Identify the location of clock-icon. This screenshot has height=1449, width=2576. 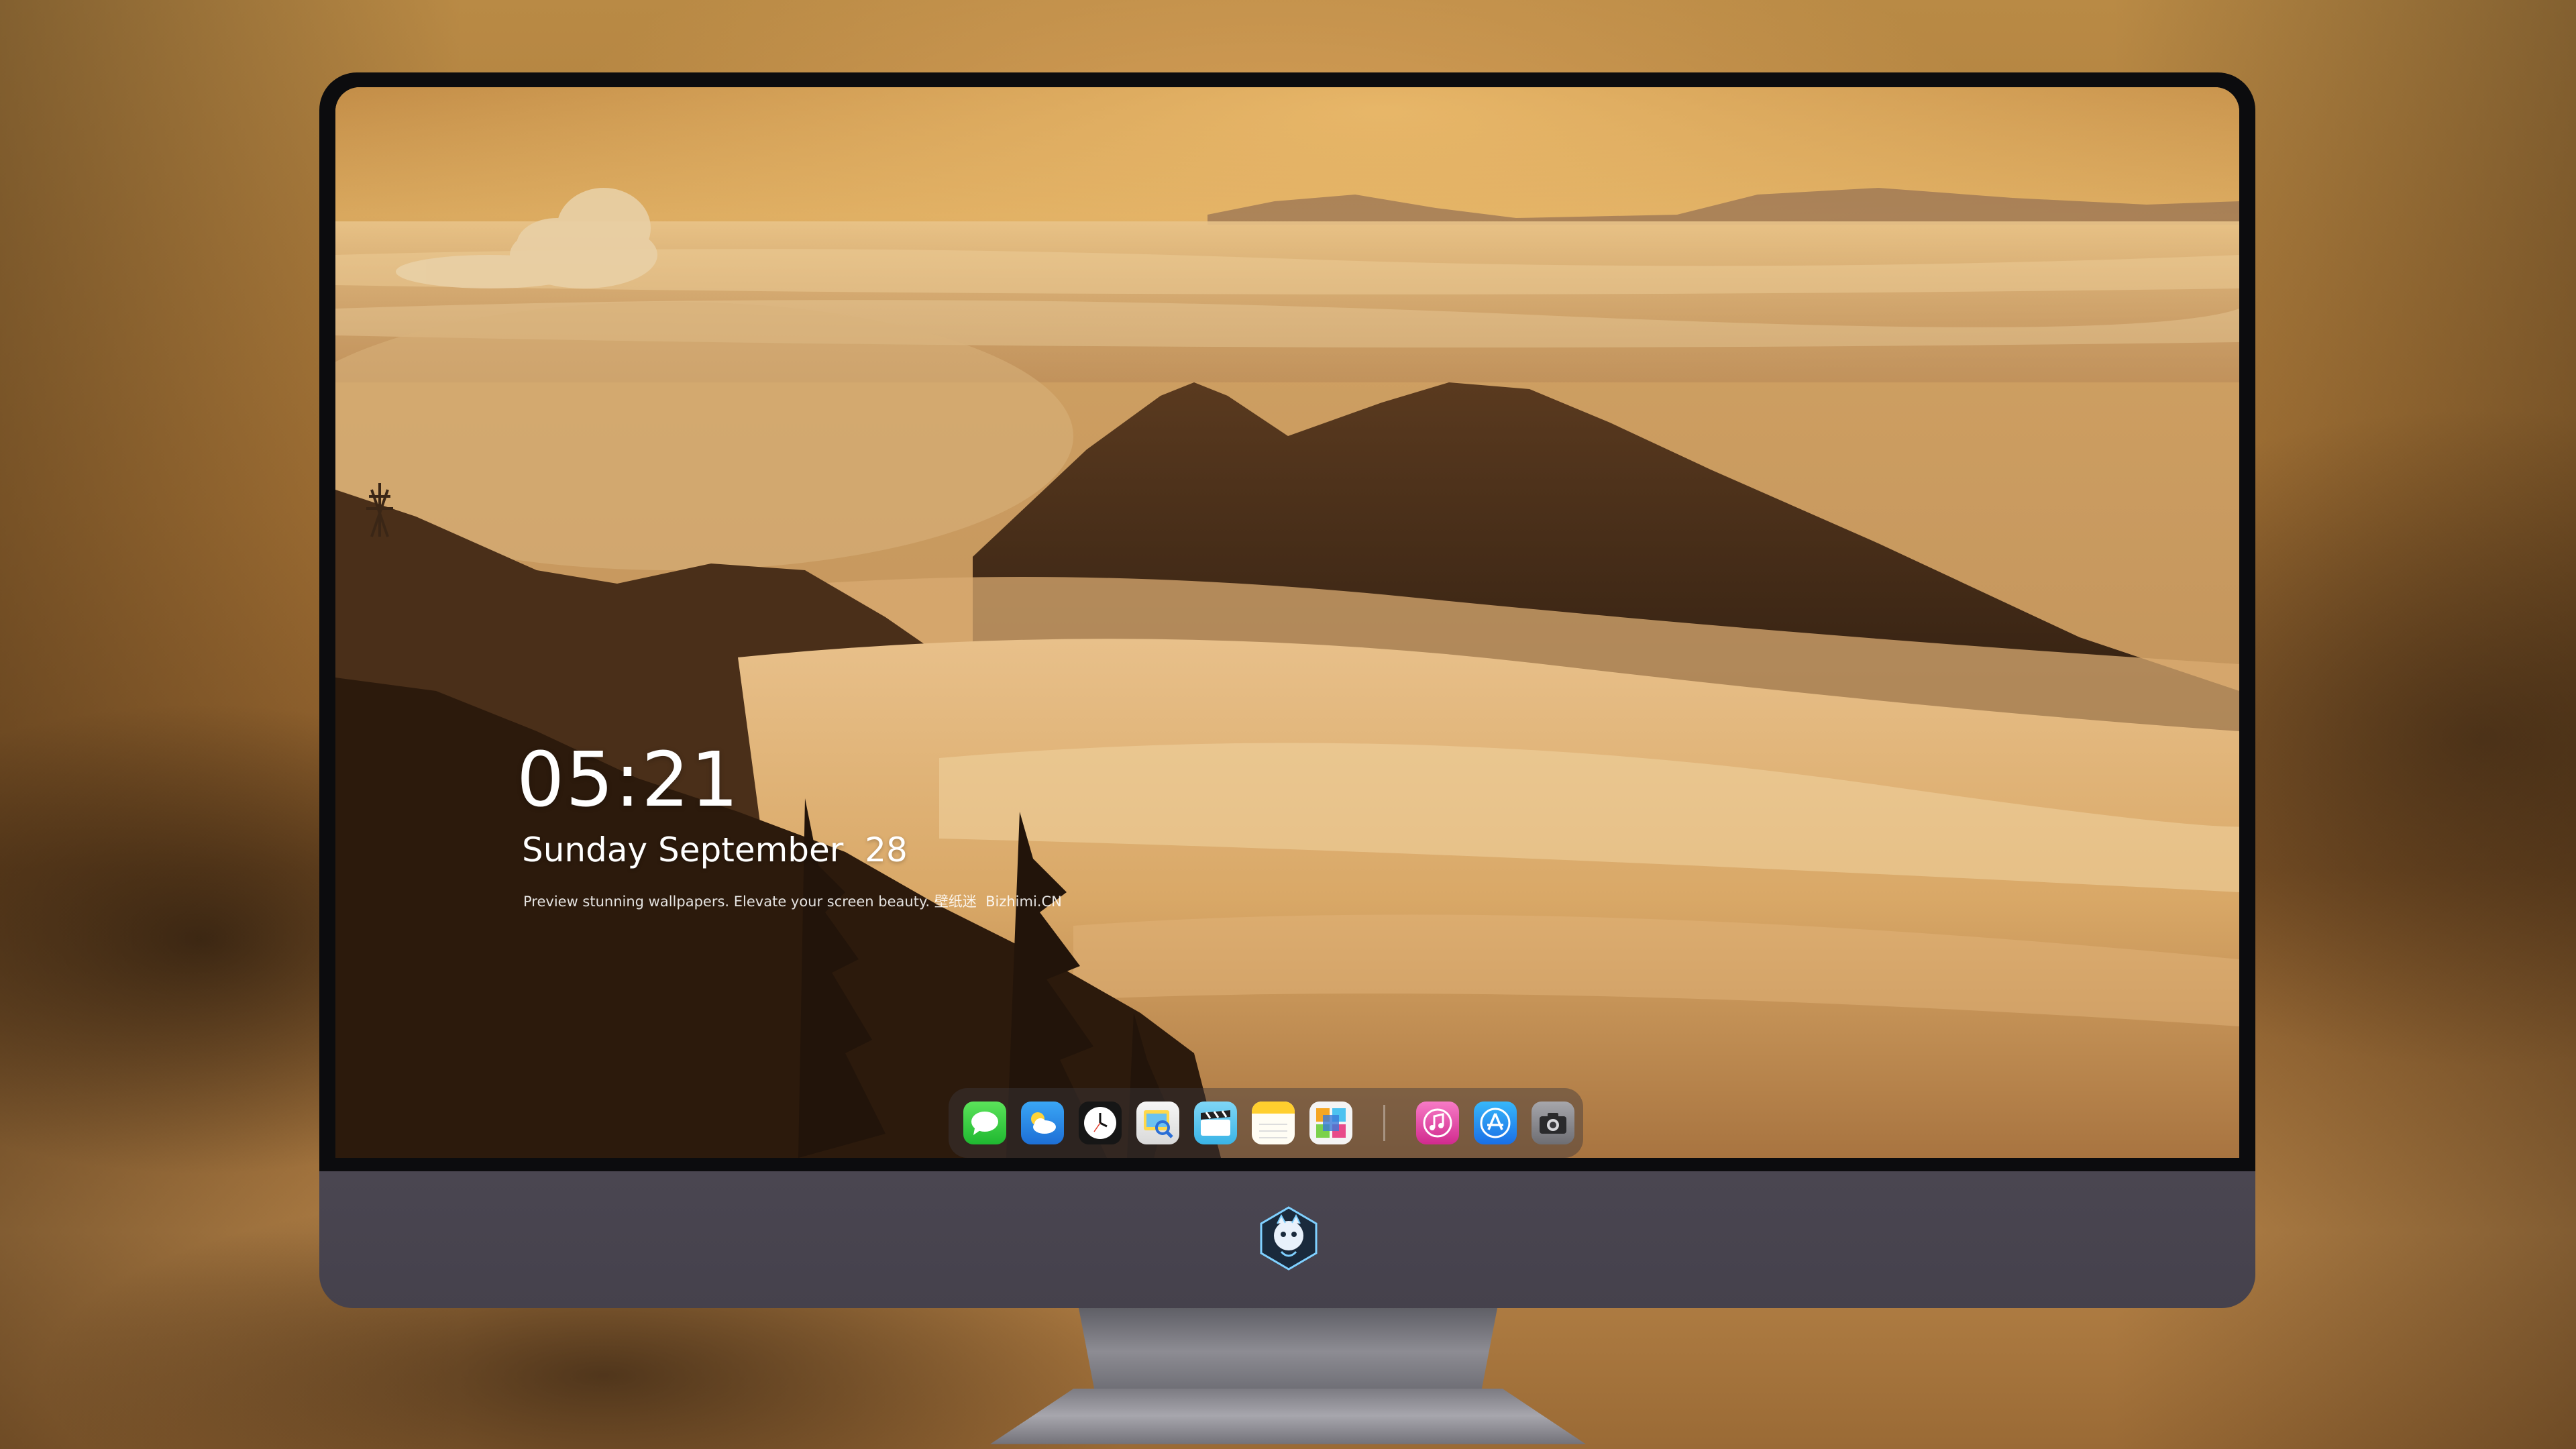
(1100, 1123).